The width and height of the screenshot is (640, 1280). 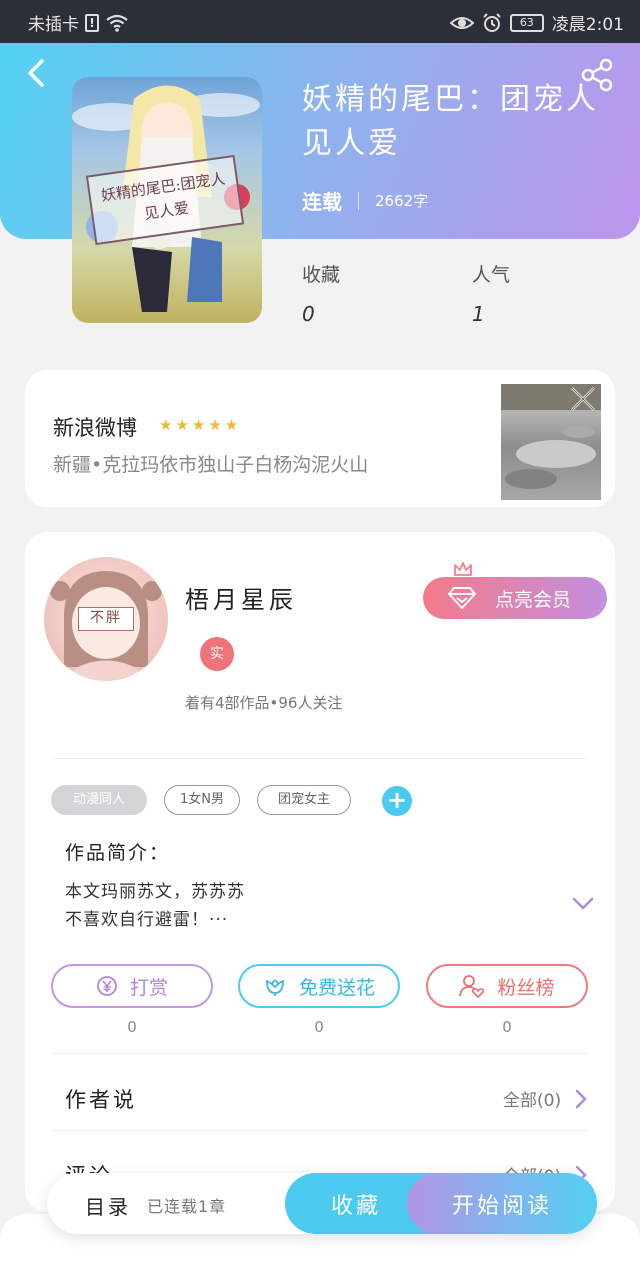 I want to click on chapter-count: 已连载1章, so click(x=187, y=1206).